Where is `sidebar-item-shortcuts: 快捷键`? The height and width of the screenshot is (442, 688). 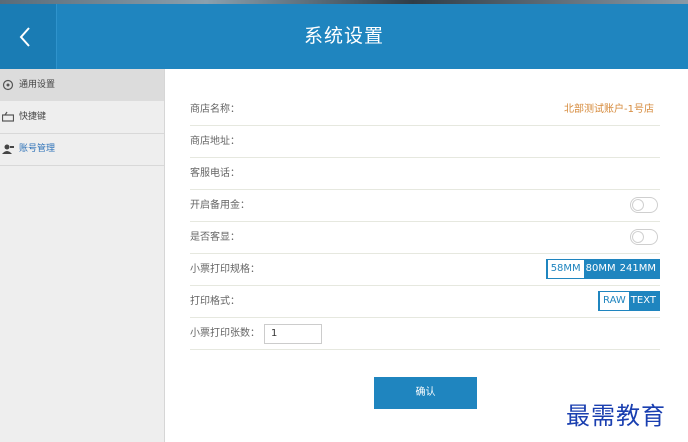
sidebar-item-shortcuts: 快捷键 is located at coordinates (82, 117).